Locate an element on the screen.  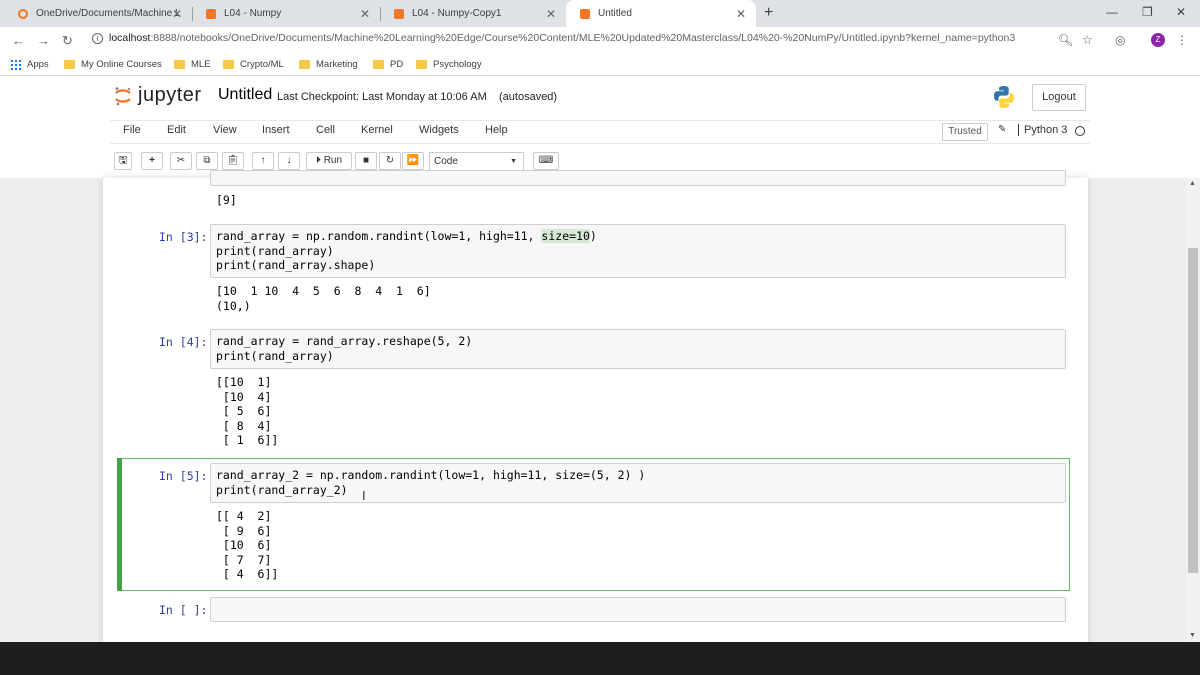
bookmark-folder: My Online Courses is located at coordinates (113, 64).